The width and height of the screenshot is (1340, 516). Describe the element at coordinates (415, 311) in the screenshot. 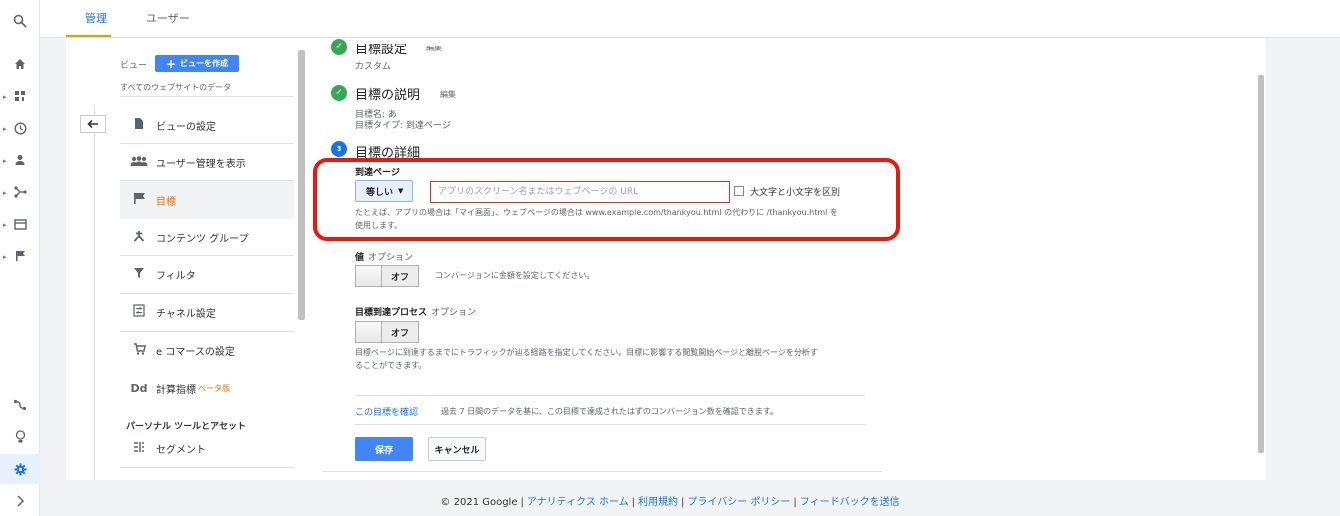

I see `funnel-label: 目標到達プロセス オプション` at that location.